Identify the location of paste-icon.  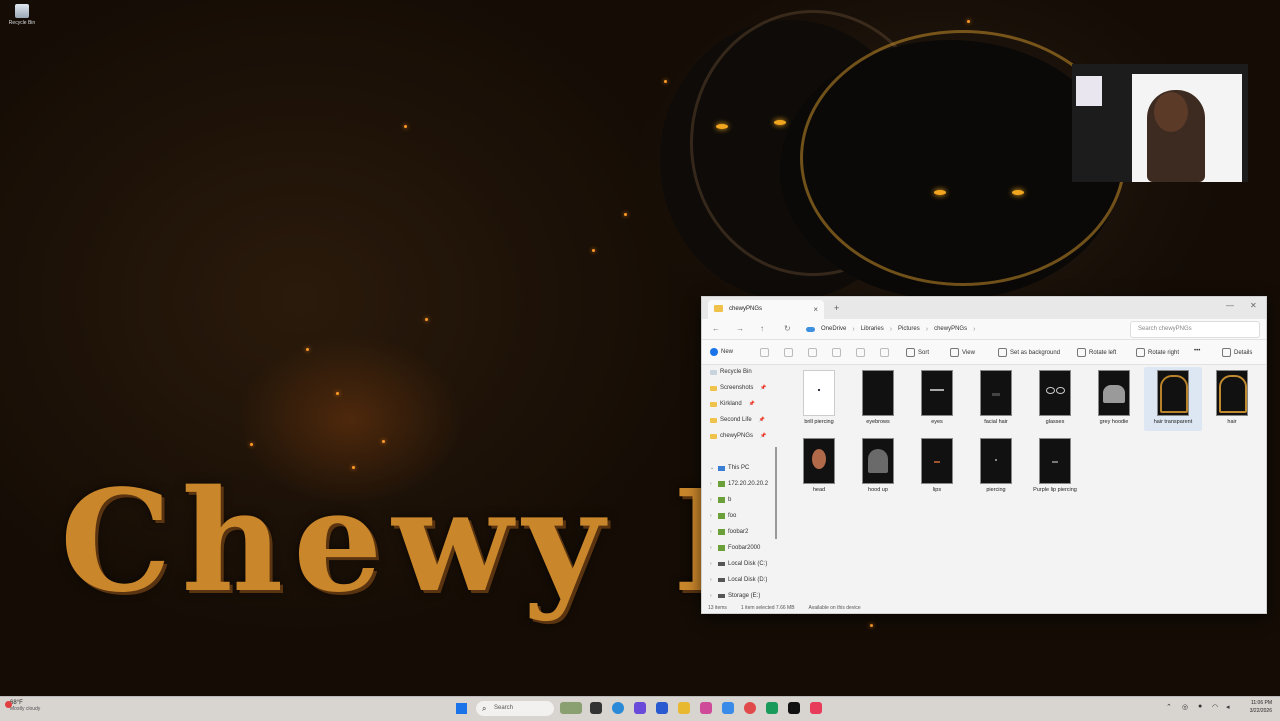
(812, 352).